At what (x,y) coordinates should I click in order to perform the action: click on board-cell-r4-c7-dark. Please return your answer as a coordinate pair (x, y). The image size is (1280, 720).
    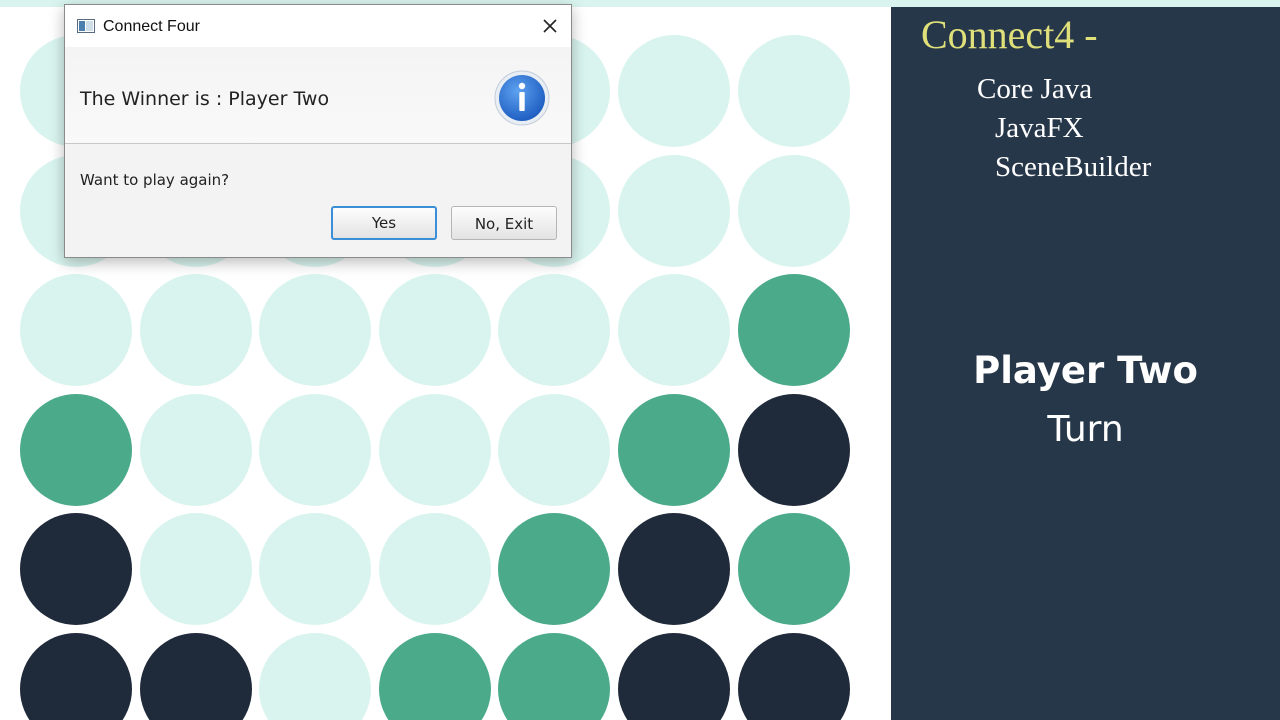
    Looking at the image, I should click on (794, 450).